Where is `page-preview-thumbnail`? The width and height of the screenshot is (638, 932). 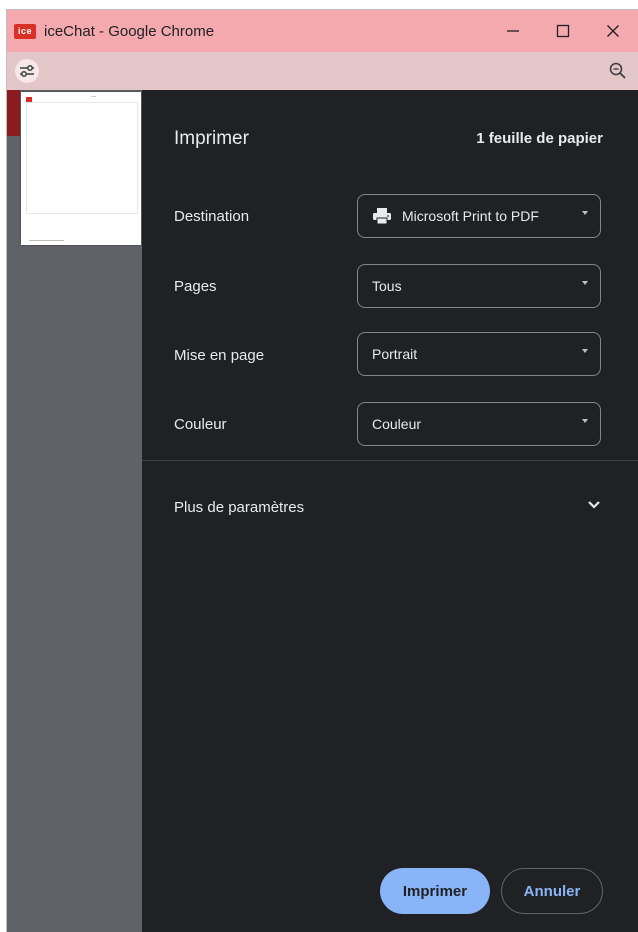 page-preview-thumbnail is located at coordinates (81, 168).